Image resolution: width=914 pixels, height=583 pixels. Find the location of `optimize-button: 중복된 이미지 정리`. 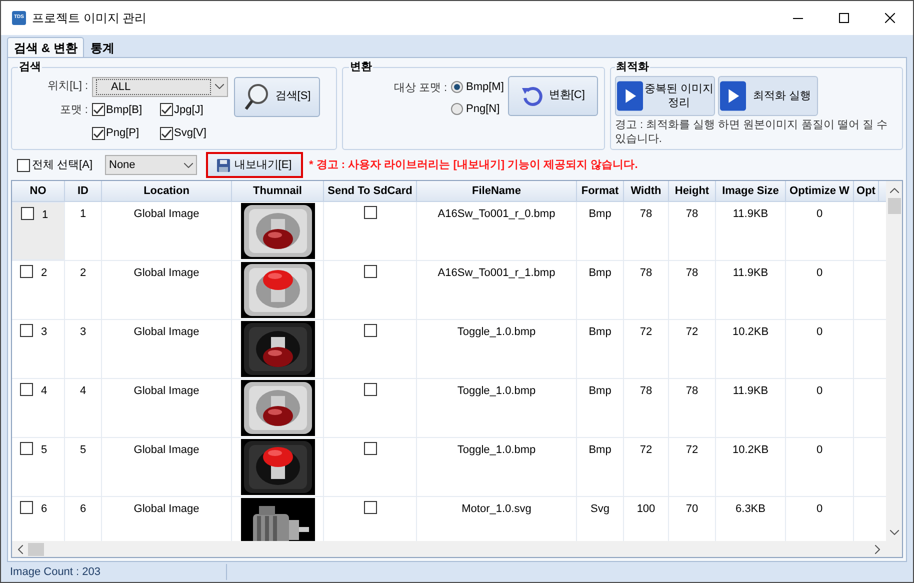

optimize-button: 중복된 이미지 정리 is located at coordinates (664, 96).